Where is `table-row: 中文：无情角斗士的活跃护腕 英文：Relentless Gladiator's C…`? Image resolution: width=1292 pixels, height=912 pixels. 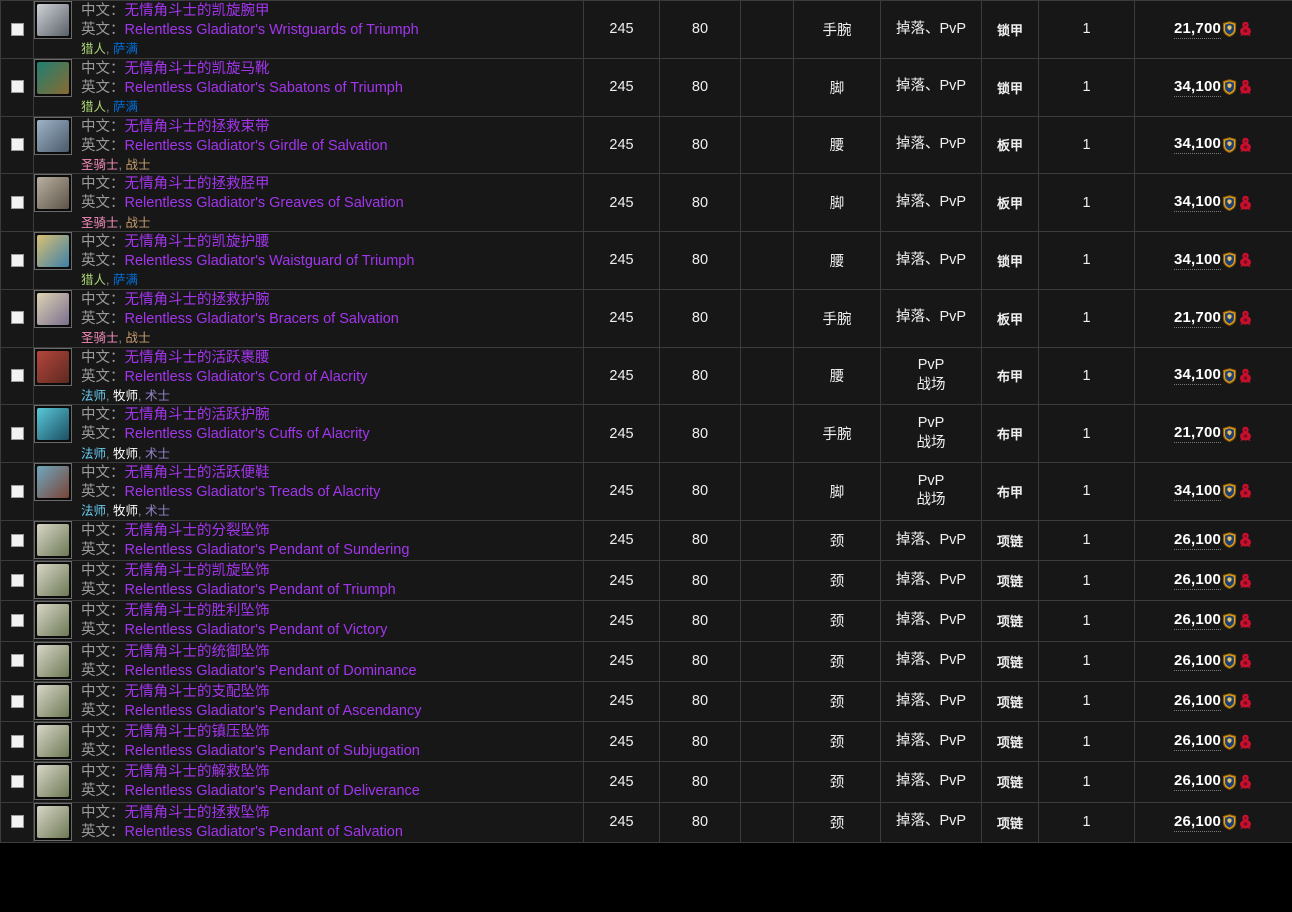
table-row: 中文：无情角斗士的活跃护腕 英文：Relentless Gladiator's C… is located at coordinates (646, 433).